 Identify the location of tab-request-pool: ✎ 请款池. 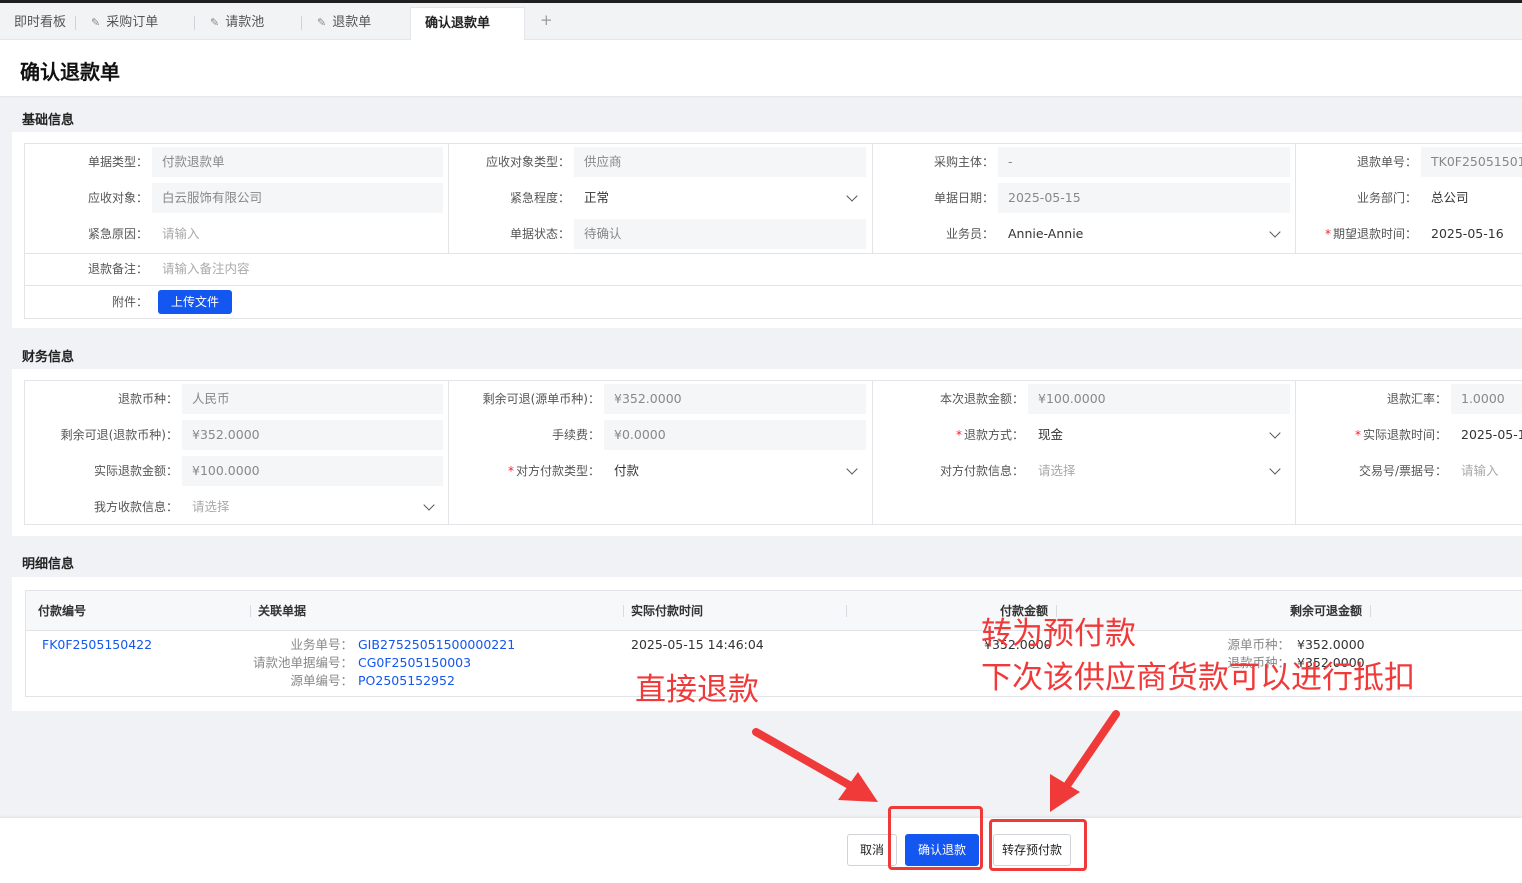
(249, 23).